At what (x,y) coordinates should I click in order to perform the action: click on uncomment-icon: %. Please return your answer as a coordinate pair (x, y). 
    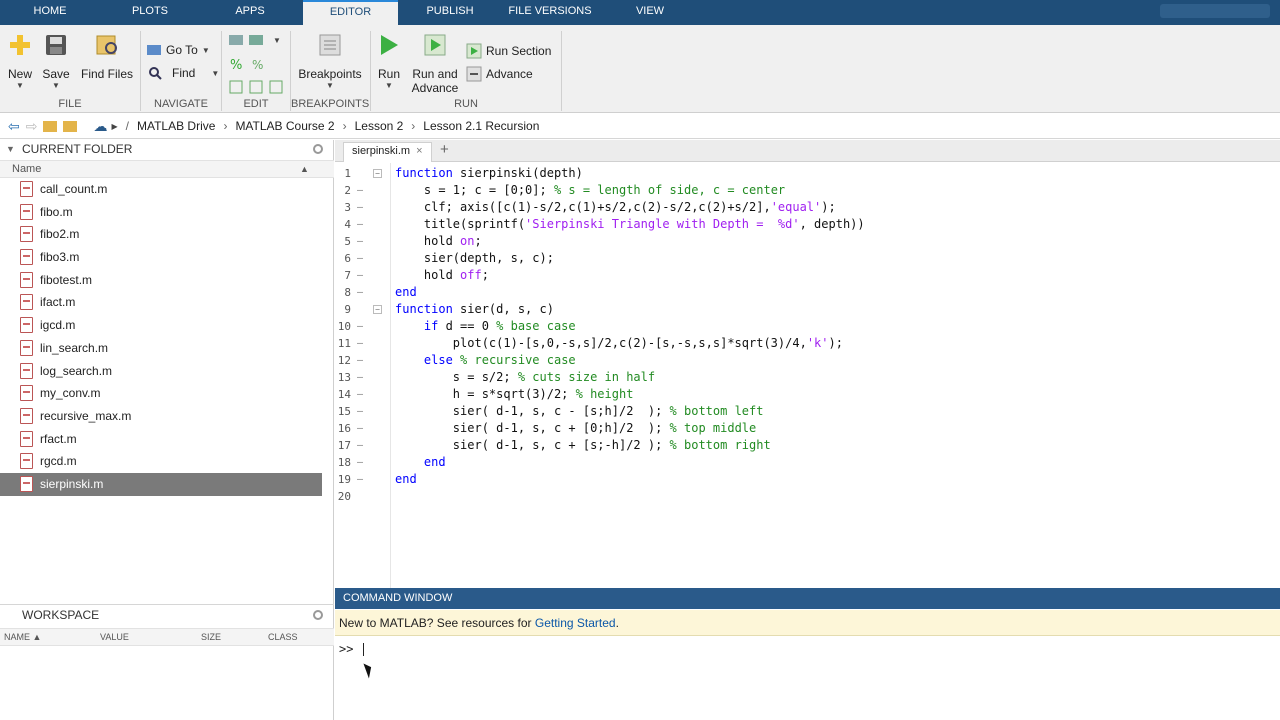
    Looking at the image, I should click on (258, 64).